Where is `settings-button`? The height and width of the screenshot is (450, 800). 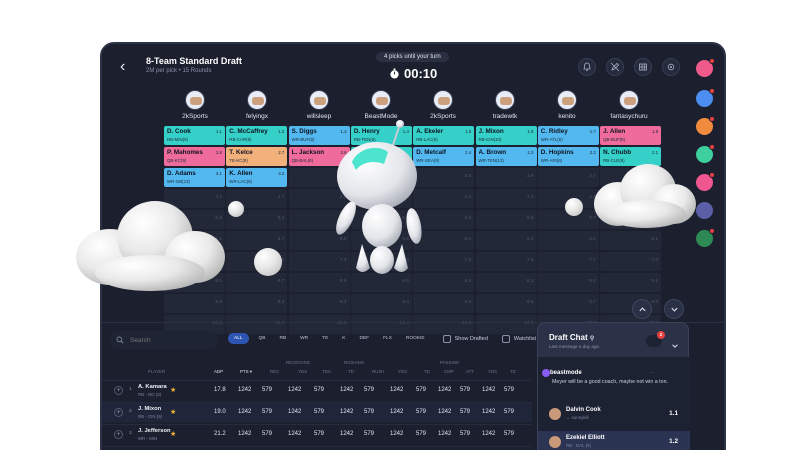 settings-button is located at coordinates (671, 67).